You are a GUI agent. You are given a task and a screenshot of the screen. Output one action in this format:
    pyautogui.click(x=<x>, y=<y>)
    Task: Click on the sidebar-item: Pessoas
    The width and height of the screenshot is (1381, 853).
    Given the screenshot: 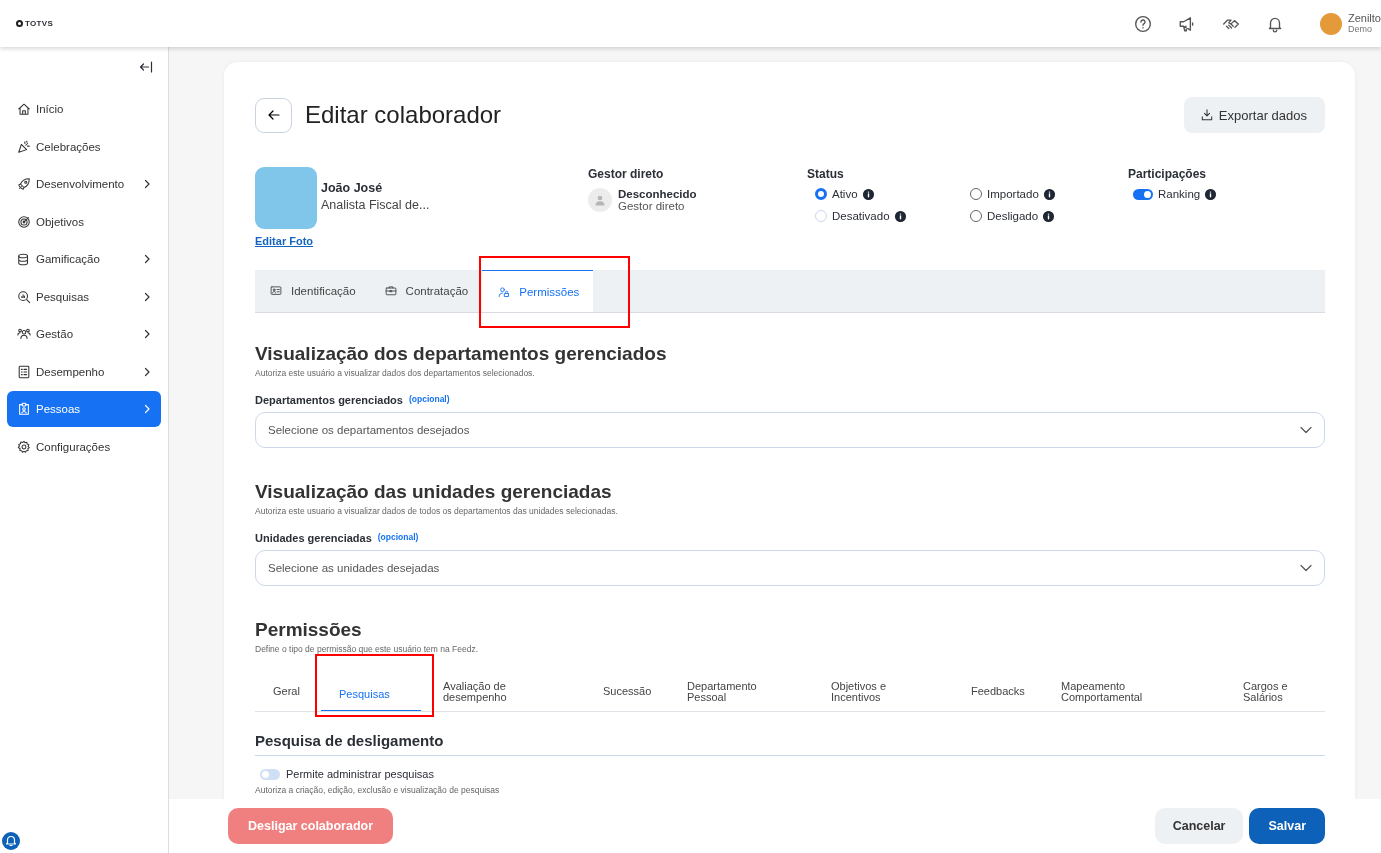 What is the action you would take?
    pyautogui.click(x=84, y=409)
    